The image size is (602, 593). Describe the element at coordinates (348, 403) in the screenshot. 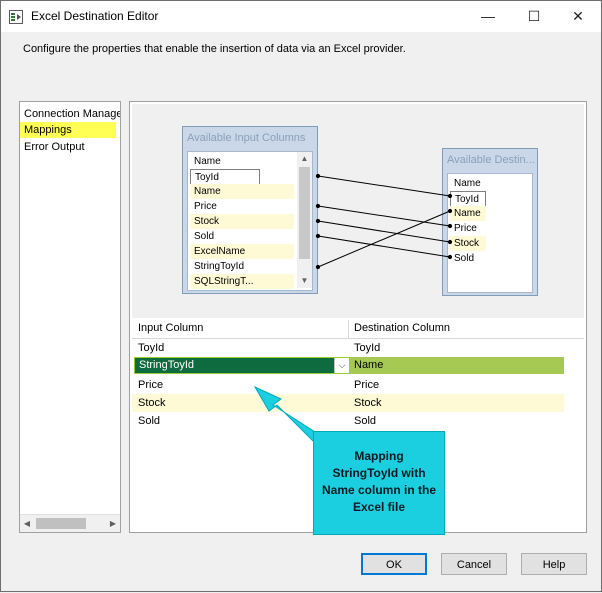

I see `table-row: Stock Stock` at that location.